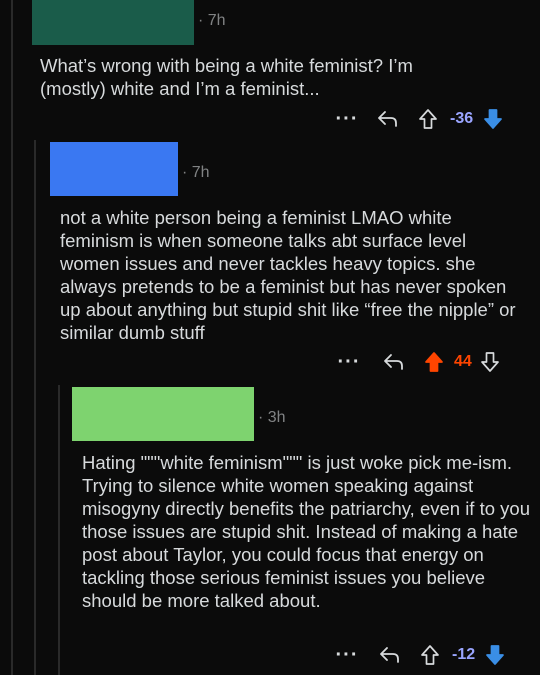 Image resolution: width=540 pixels, height=675 pixels. I want to click on comment-timestamp-1: · 7h, so click(212, 20).